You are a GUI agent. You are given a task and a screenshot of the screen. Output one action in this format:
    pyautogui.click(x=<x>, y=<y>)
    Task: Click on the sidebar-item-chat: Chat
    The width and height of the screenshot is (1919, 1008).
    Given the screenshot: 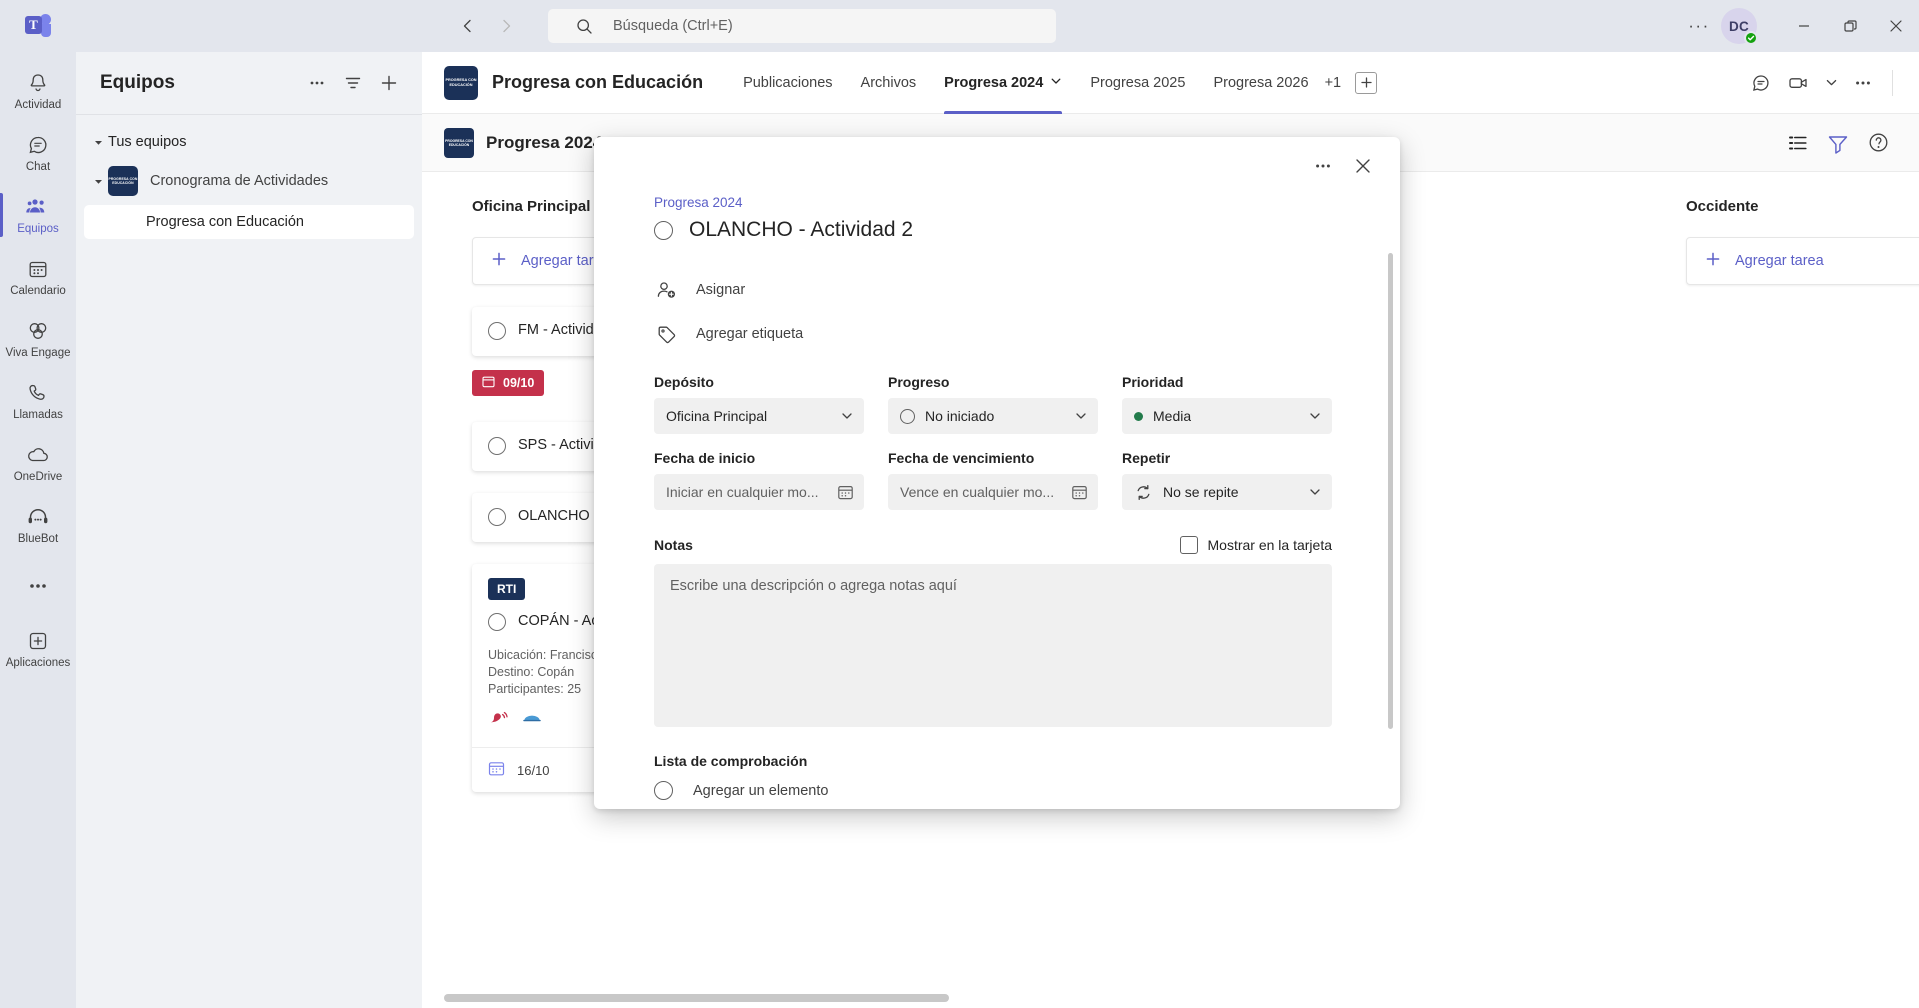 What is the action you would take?
    pyautogui.click(x=38, y=153)
    